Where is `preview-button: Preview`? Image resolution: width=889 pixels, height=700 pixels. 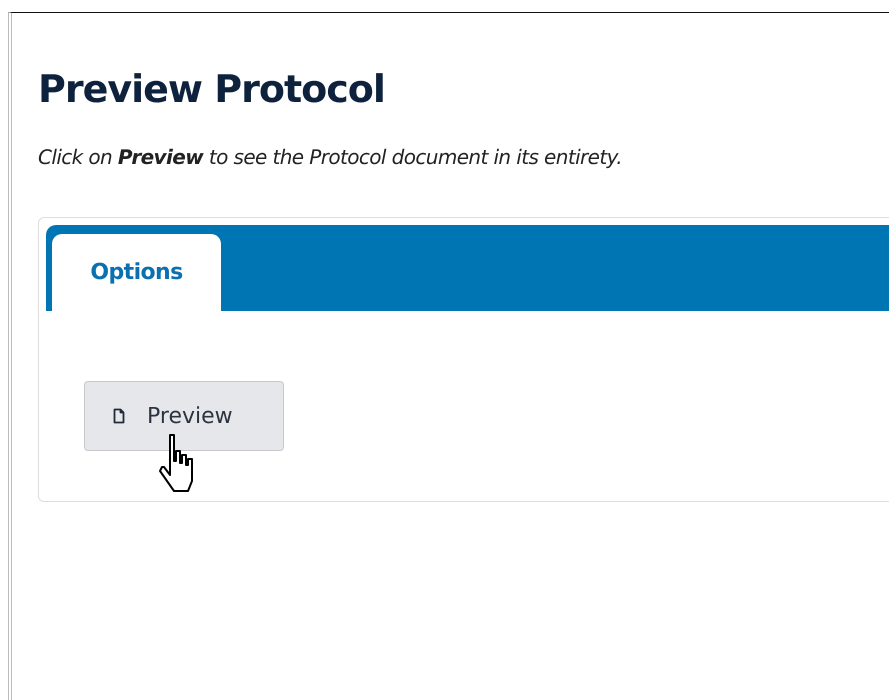 preview-button: Preview is located at coordinates (184, 416).